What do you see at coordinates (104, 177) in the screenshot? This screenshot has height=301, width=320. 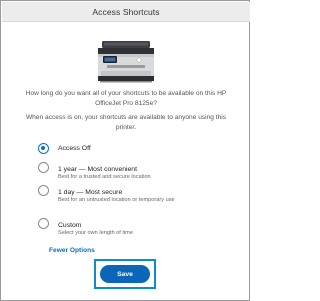 I see `option-description: Best for a trusted and secure location` at bounding box center [104, 177].